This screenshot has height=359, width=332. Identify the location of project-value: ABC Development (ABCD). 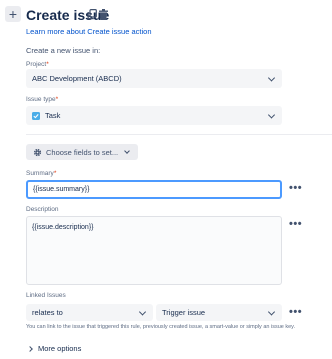
(77, 78).